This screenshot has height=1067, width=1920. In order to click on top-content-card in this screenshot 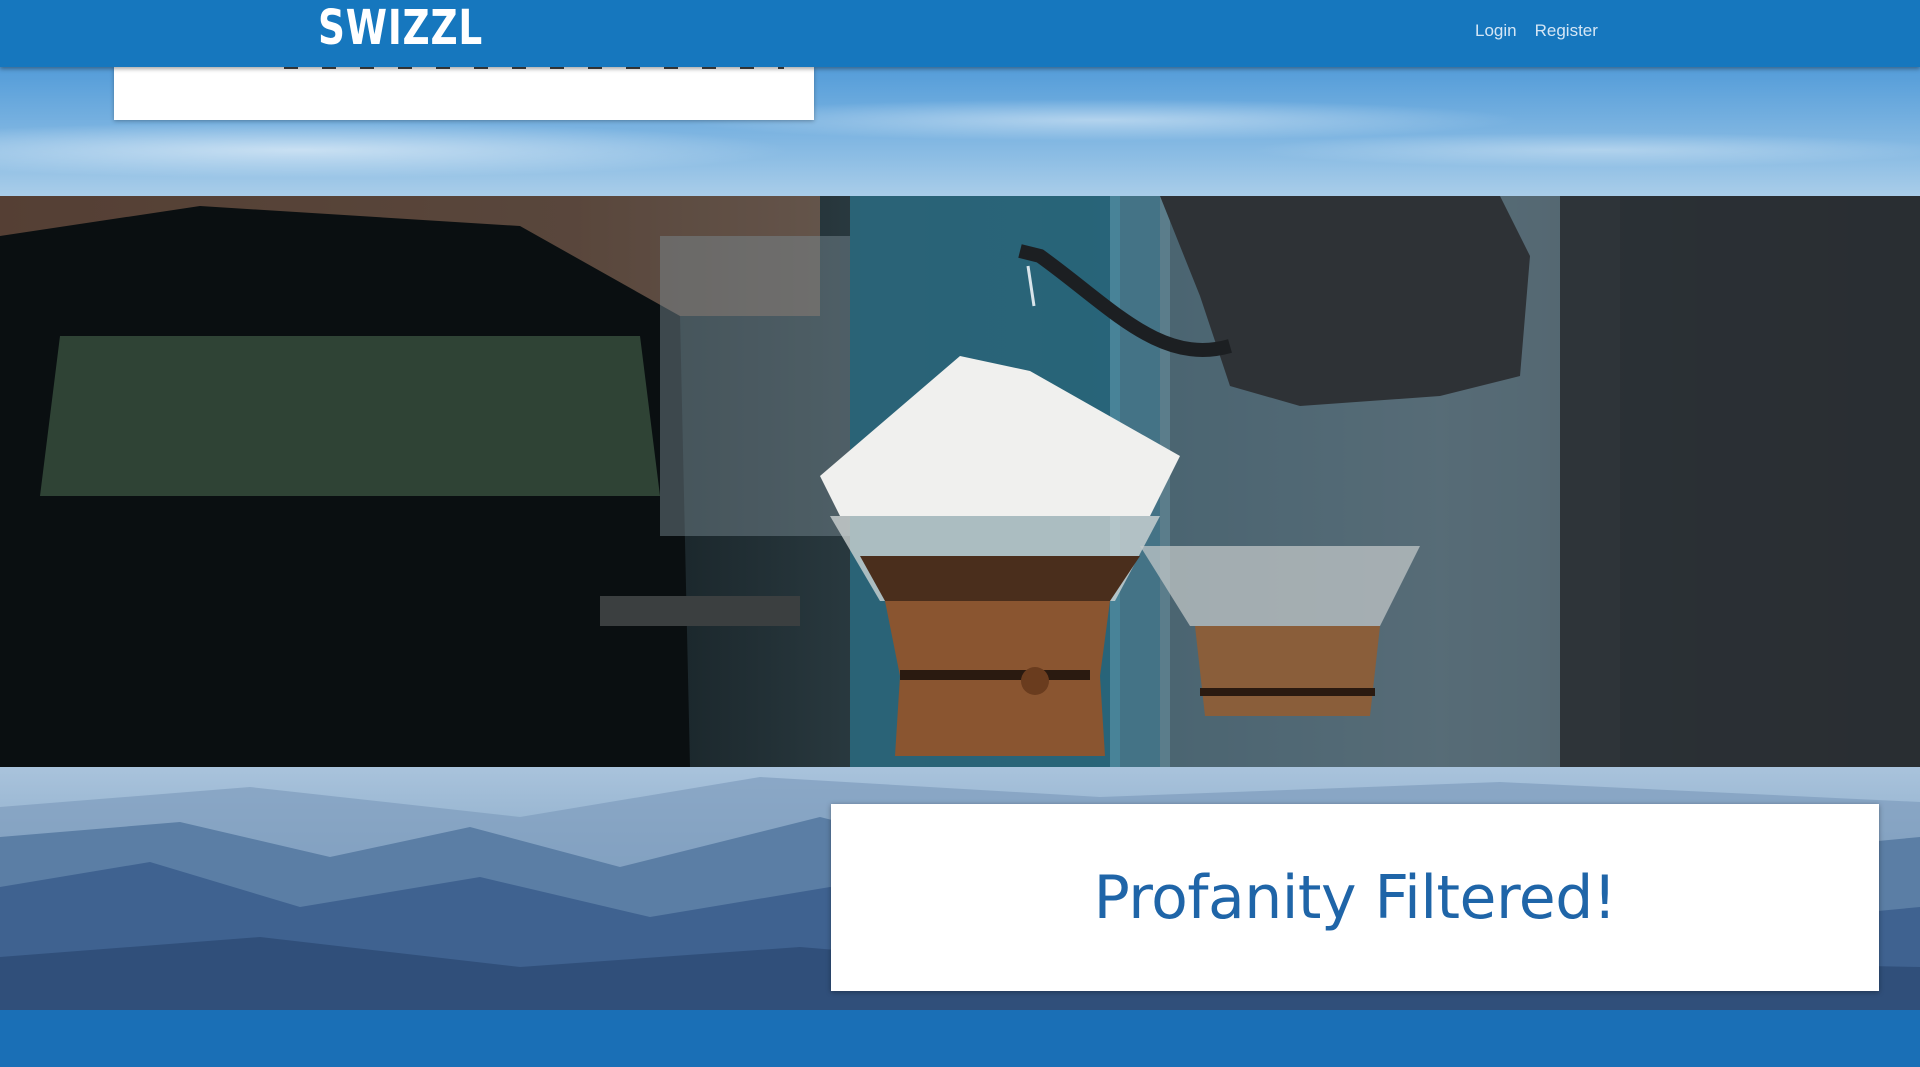, I will do `click(464, 93)`.